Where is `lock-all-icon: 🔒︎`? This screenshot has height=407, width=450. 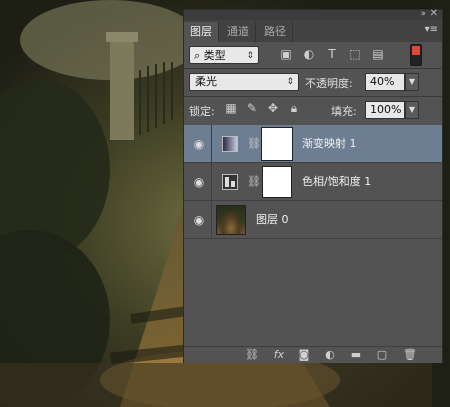
lock-all-icon: 🔒︎ is located at coordinates (294, 108).